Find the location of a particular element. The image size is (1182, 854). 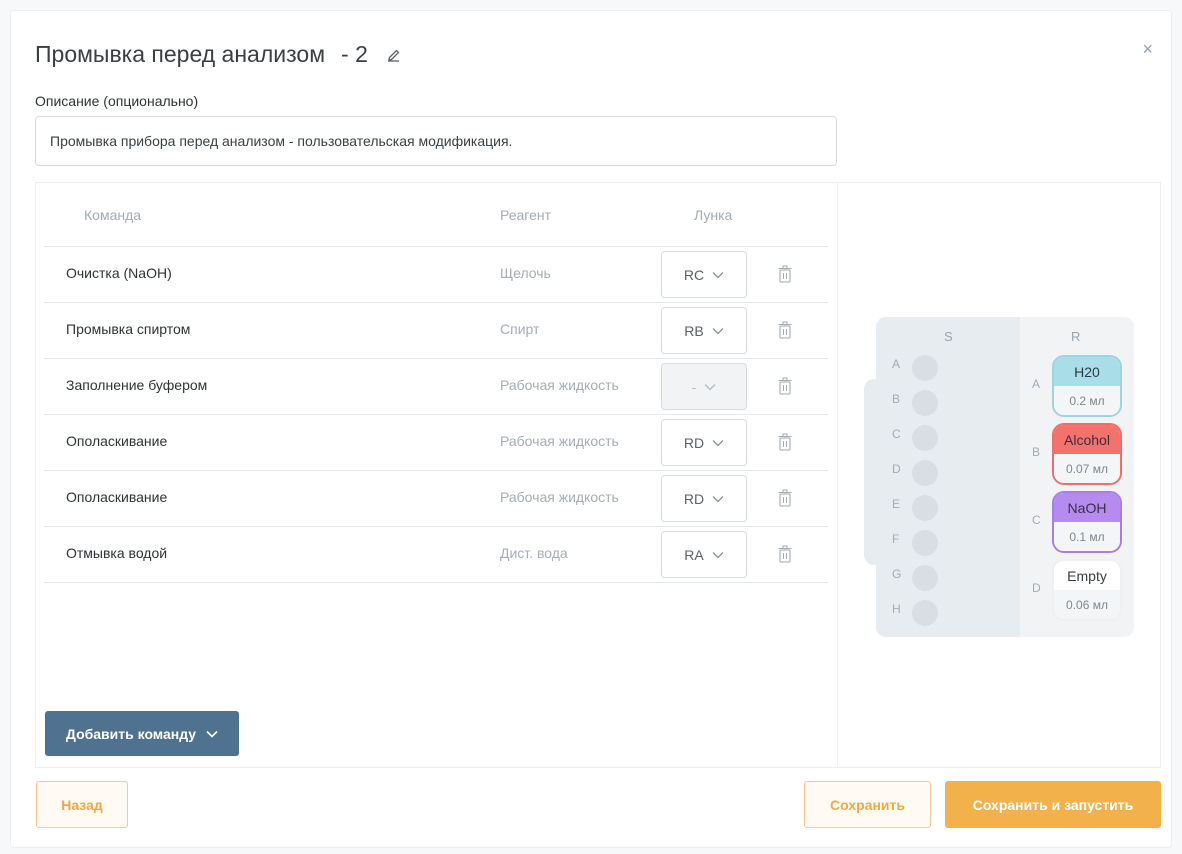

reagent-well: Alcohol 0.07 мл is located at coordinates (1087, 454).